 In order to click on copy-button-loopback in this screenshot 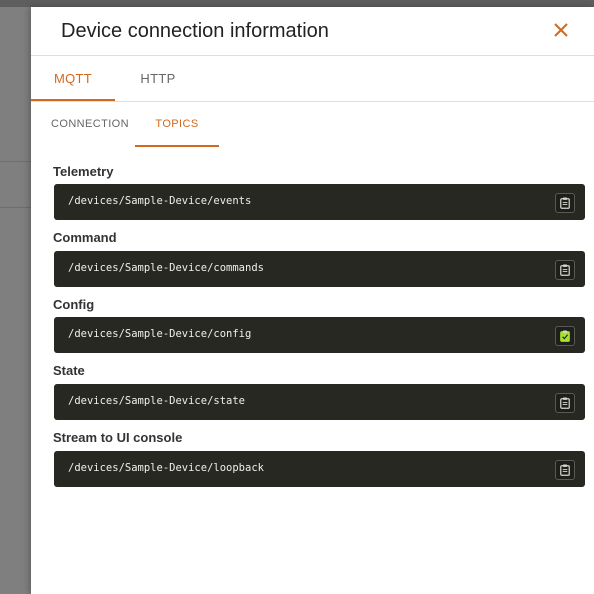, I will do `click(565, 470)`.